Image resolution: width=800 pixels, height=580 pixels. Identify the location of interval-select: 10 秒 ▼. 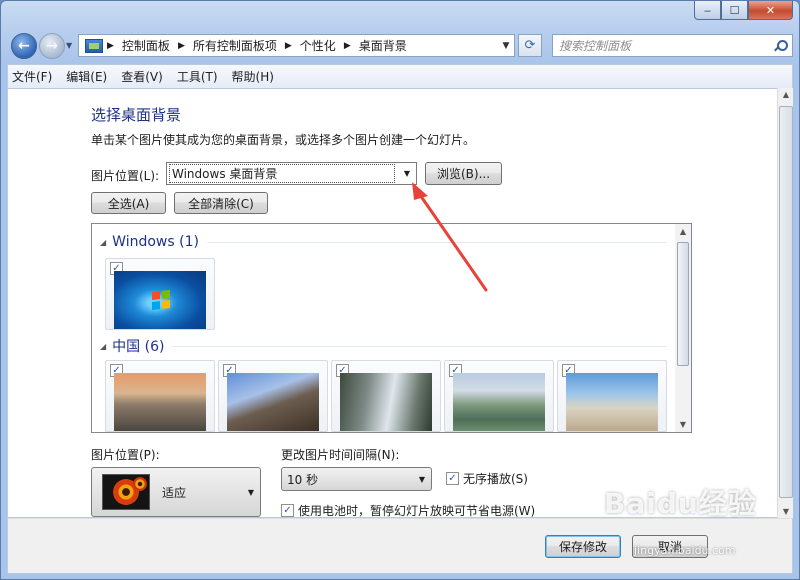
(356, 479).